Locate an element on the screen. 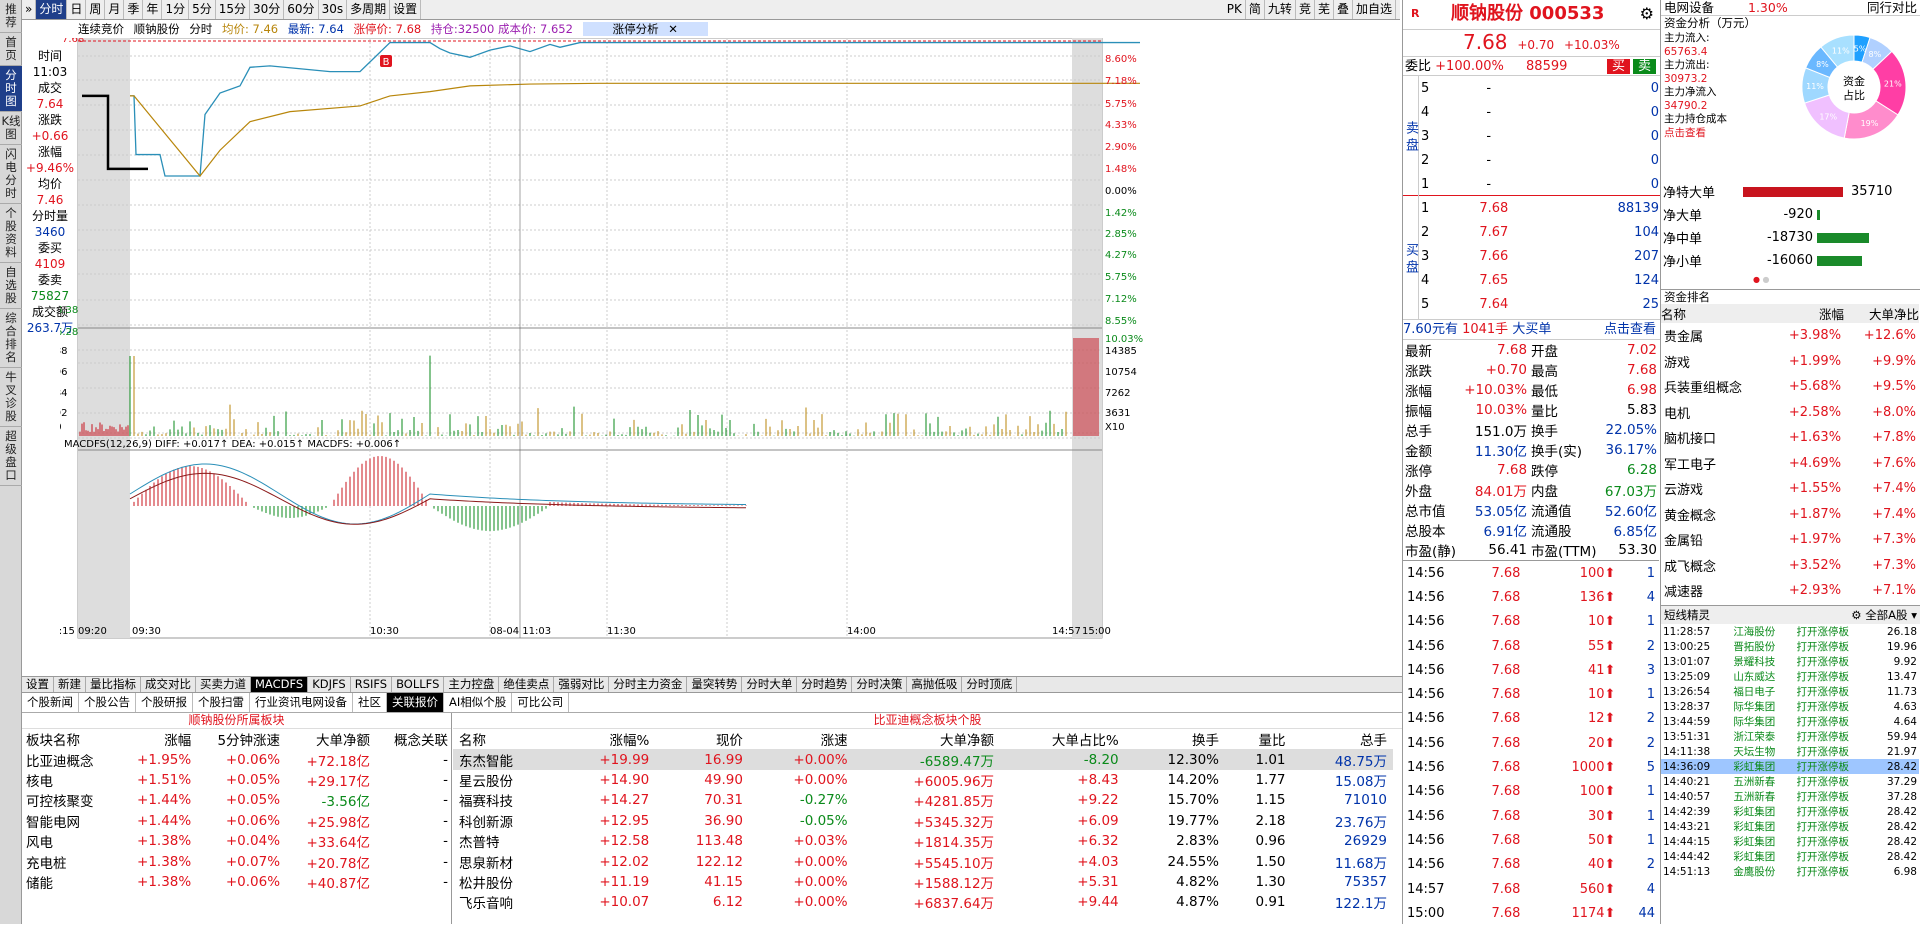 This screenshot has height=925, width=1920. left-nav-item: 牛叉诊股 is located at coordinates (11, 397).